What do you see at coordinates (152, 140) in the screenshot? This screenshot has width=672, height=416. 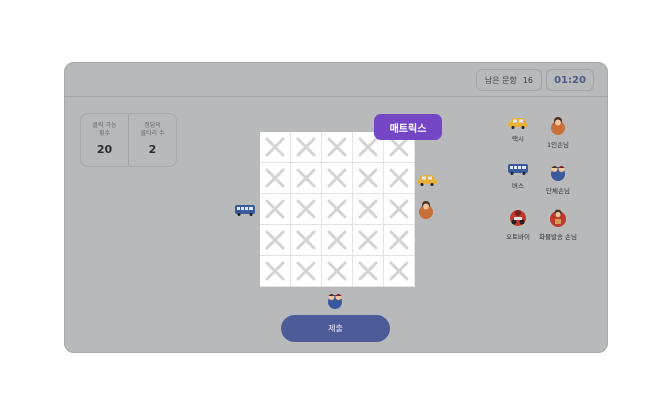 I see `answers-stat: 정답의 물타리 수 2` at bounding box center [152, 140].